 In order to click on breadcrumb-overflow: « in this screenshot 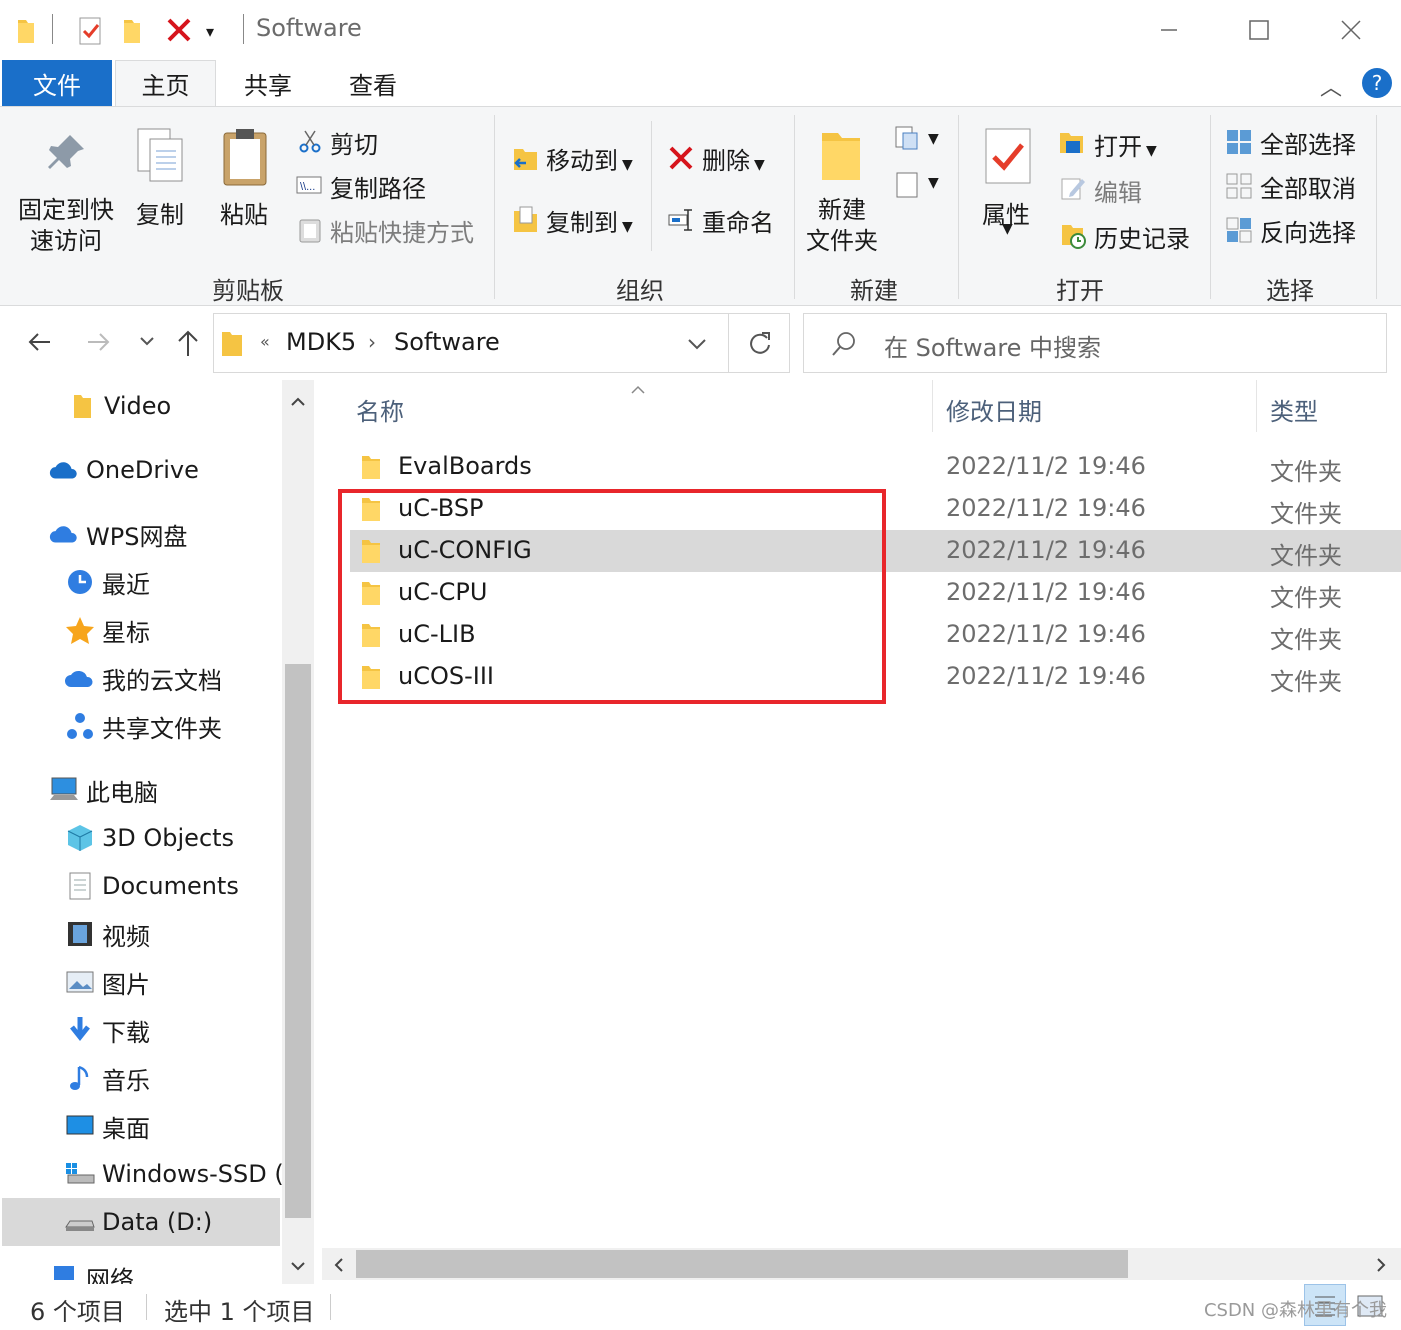, I will do `click(265, 341)`.